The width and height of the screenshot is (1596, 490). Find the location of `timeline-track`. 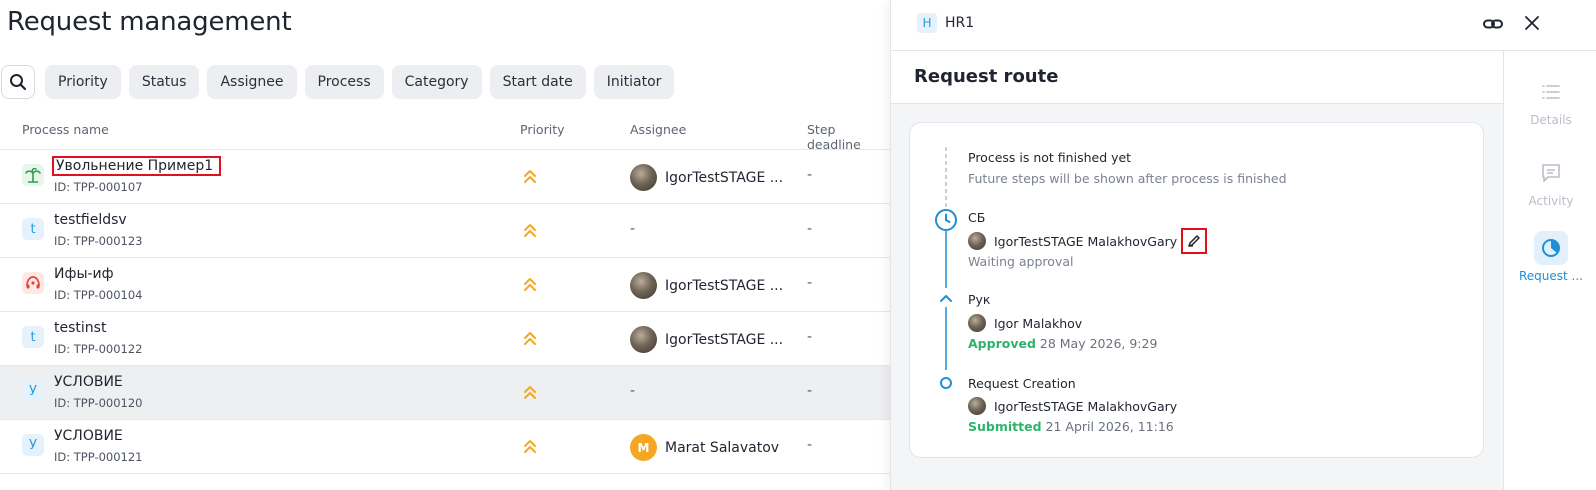

timeline-track is located at coordinates (946, 258).